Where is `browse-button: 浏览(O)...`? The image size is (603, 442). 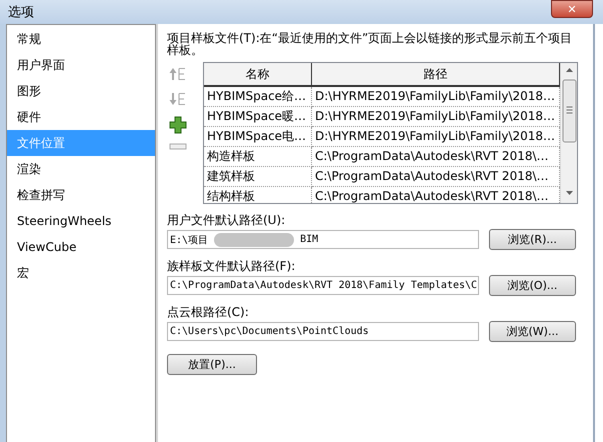 browse-button: 浏览(O)... is located at coordinates (532, 285).